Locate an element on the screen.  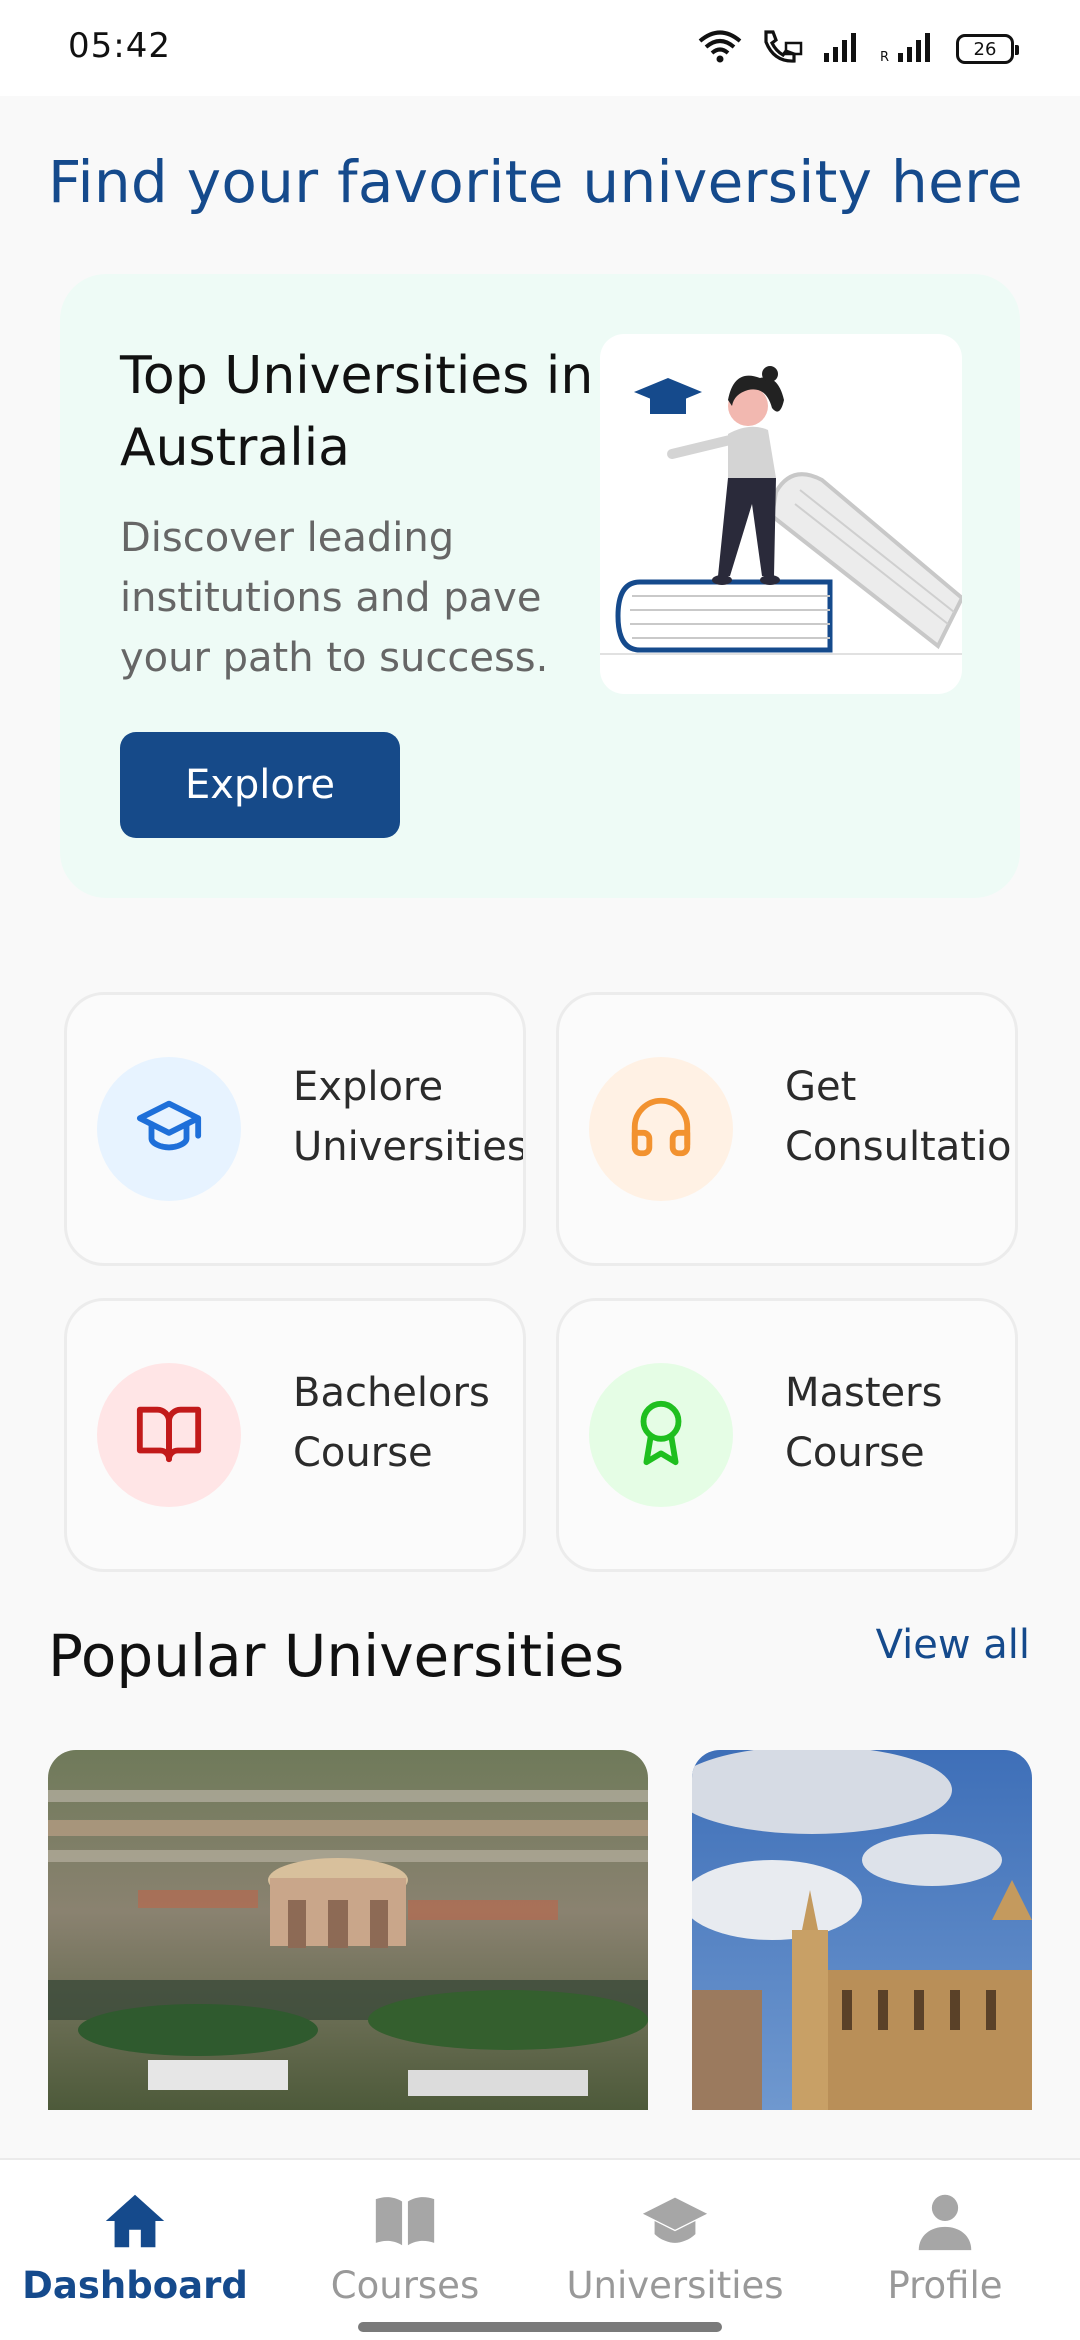
award-ribbon-icon is located at coordinates (661, 1435).